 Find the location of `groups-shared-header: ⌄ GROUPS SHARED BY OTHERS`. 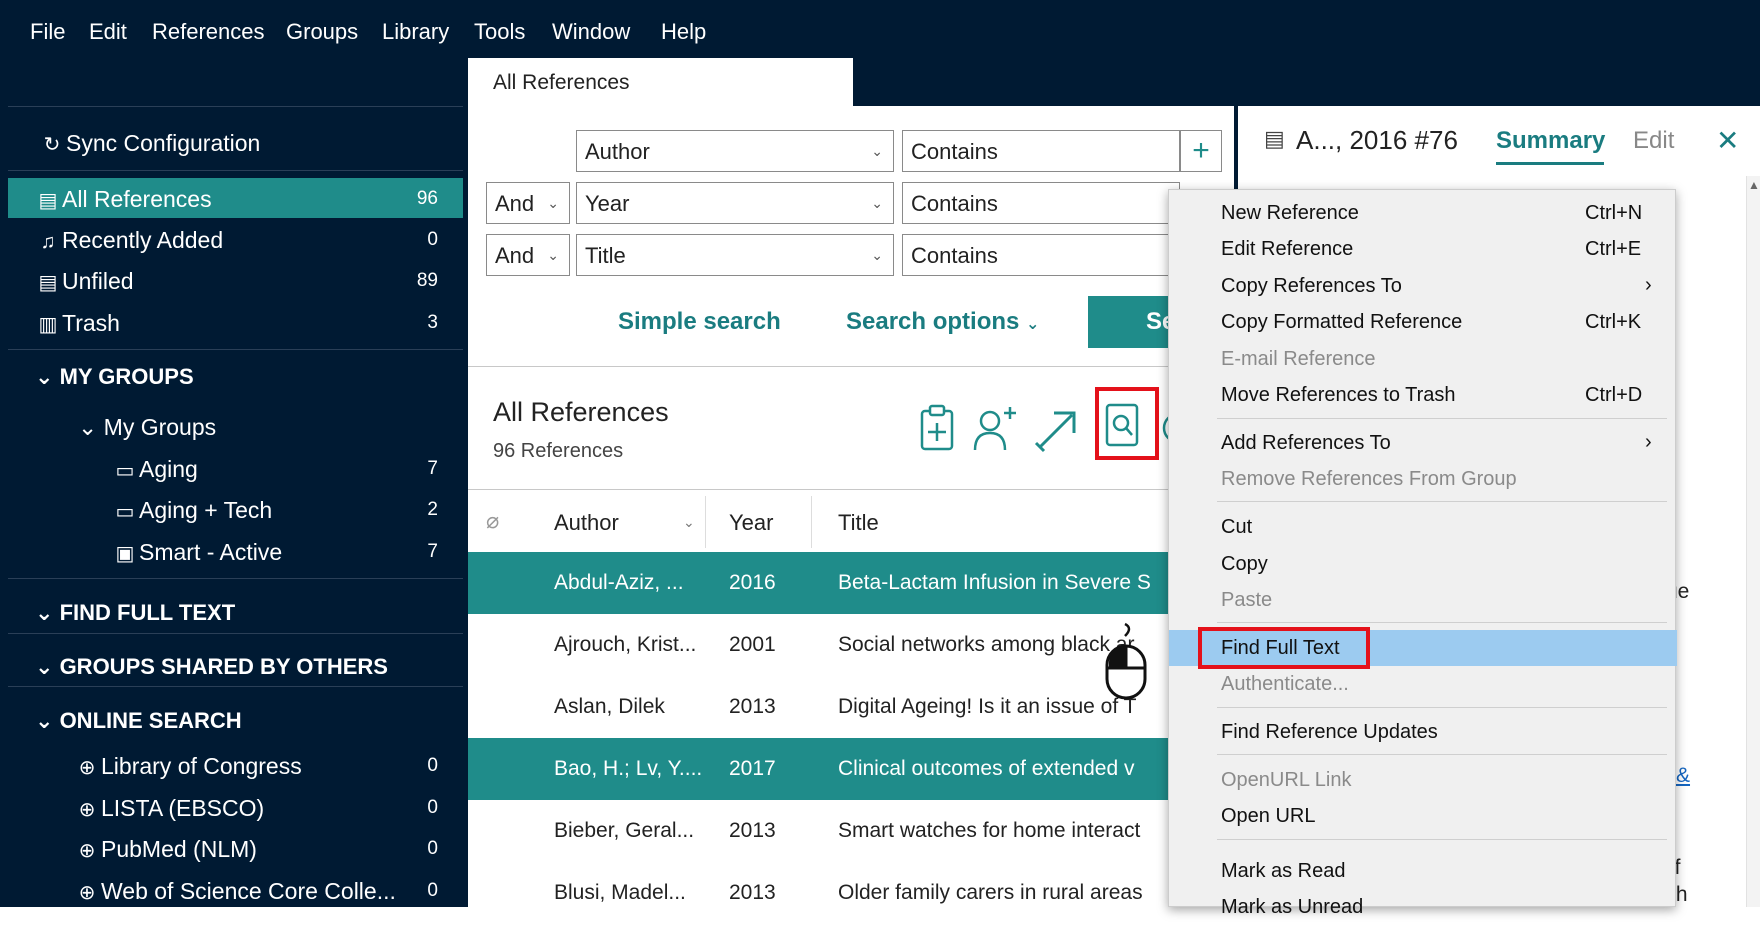

groups-shared-header: ⌄ GROUPS SHARED BY OTHERS is located at coordinates (211, 667).